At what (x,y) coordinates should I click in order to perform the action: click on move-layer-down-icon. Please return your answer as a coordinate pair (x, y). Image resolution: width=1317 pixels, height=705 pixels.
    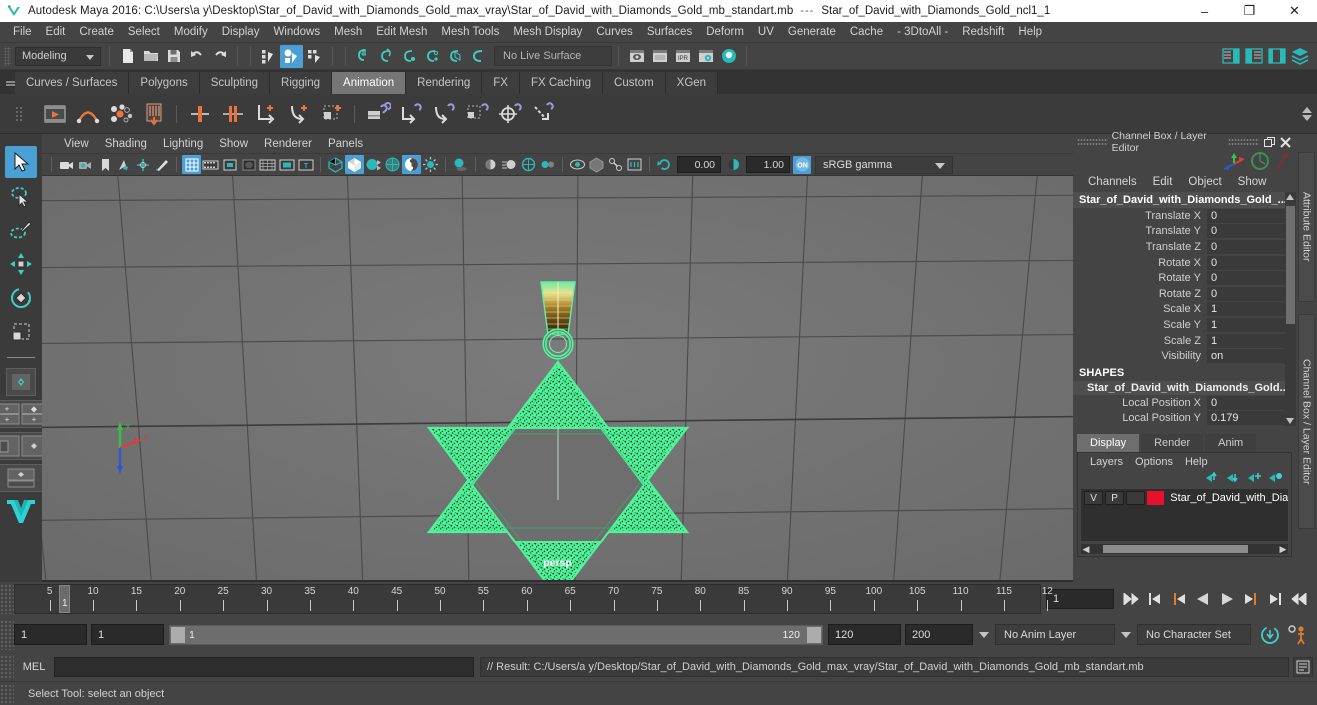
    Looking at the image, I should click on (1233, 479).